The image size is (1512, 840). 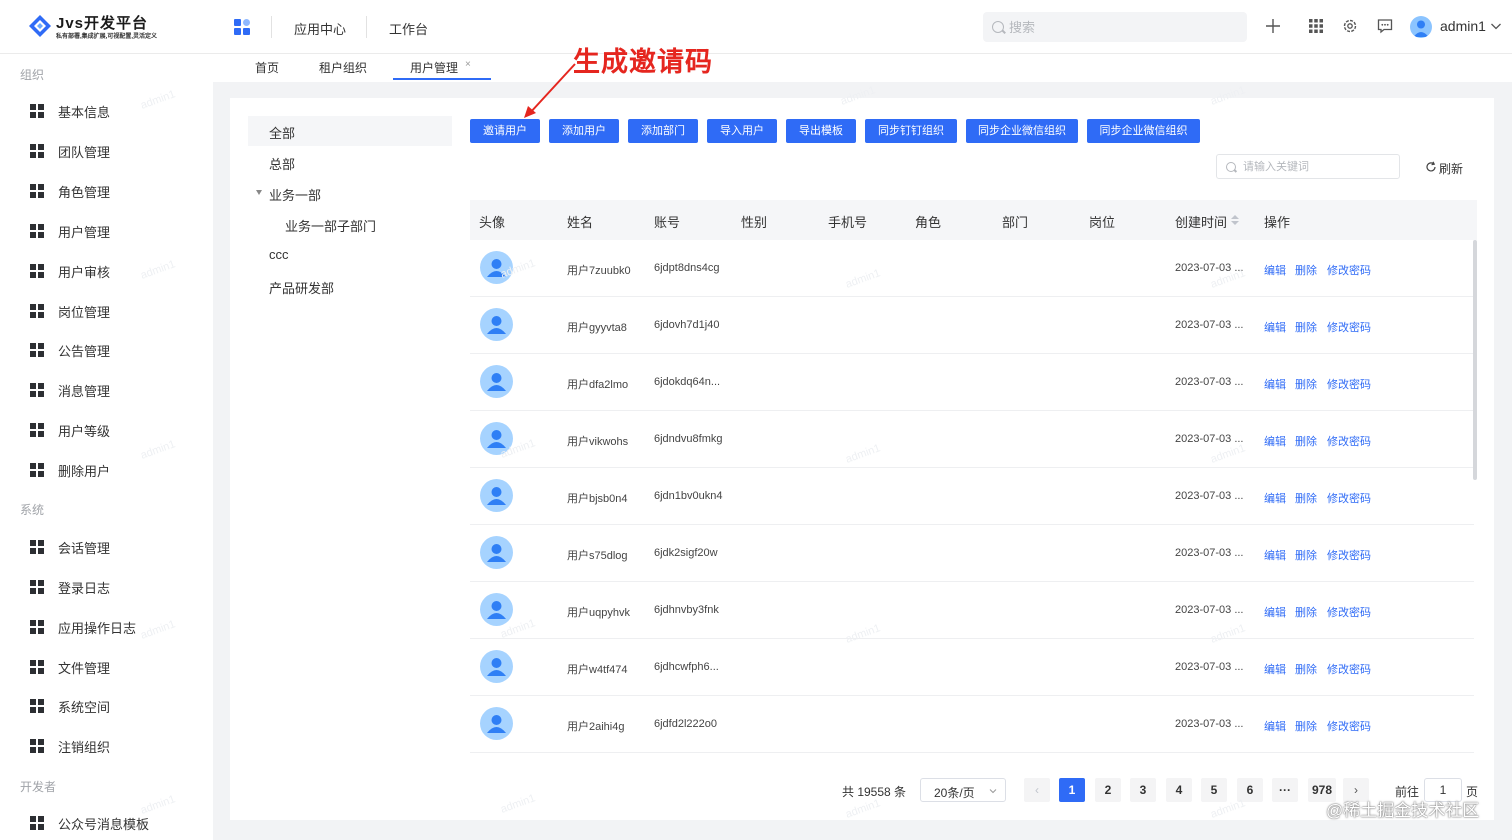 I want to click on app-grid-icon, so click(x=242, y=27).